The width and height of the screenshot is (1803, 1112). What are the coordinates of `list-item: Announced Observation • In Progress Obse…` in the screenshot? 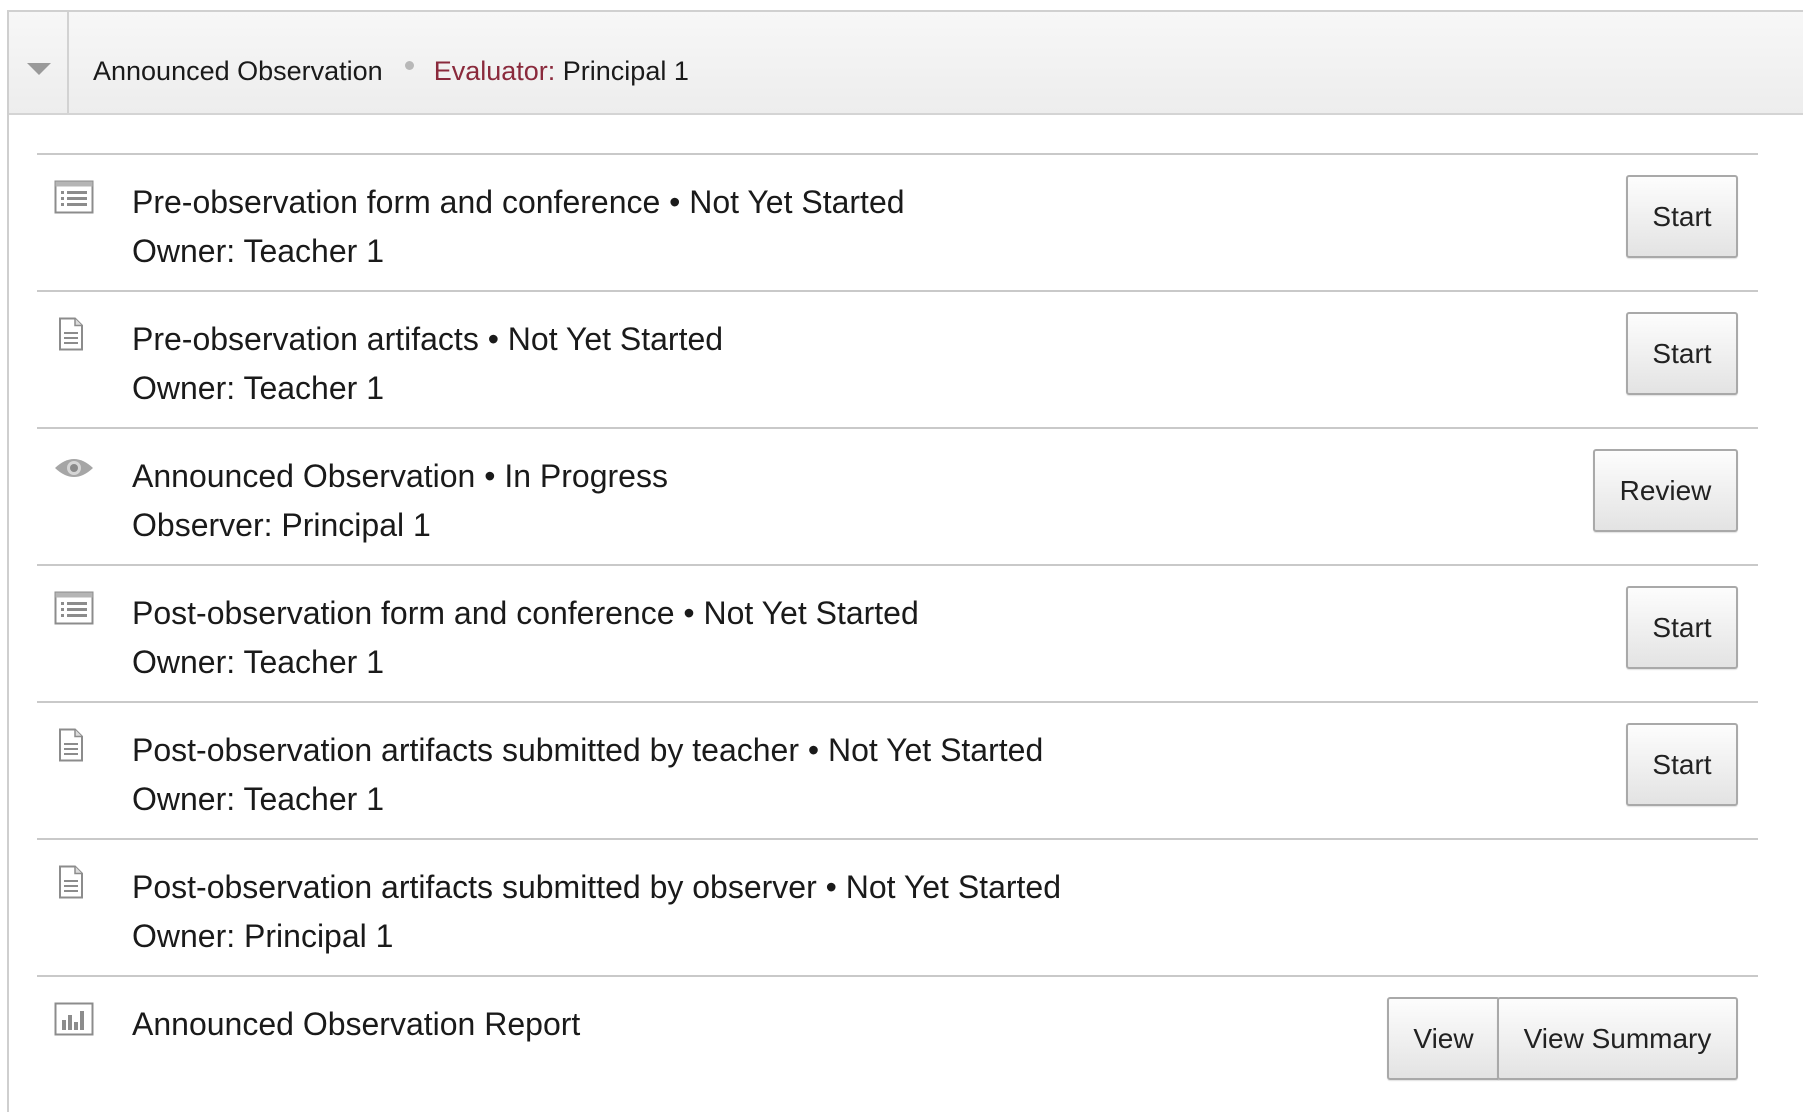 It's located at (897, 495).